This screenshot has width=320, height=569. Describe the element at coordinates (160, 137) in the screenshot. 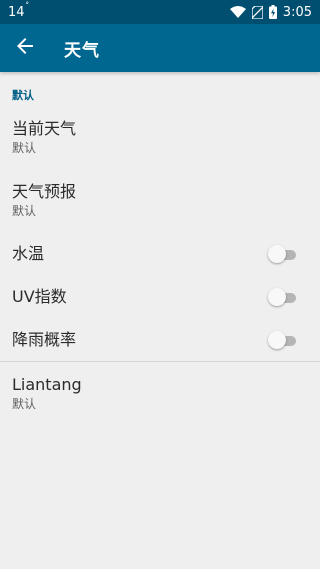

I see `pref-current-weather: 当前天气 默认` at that location.